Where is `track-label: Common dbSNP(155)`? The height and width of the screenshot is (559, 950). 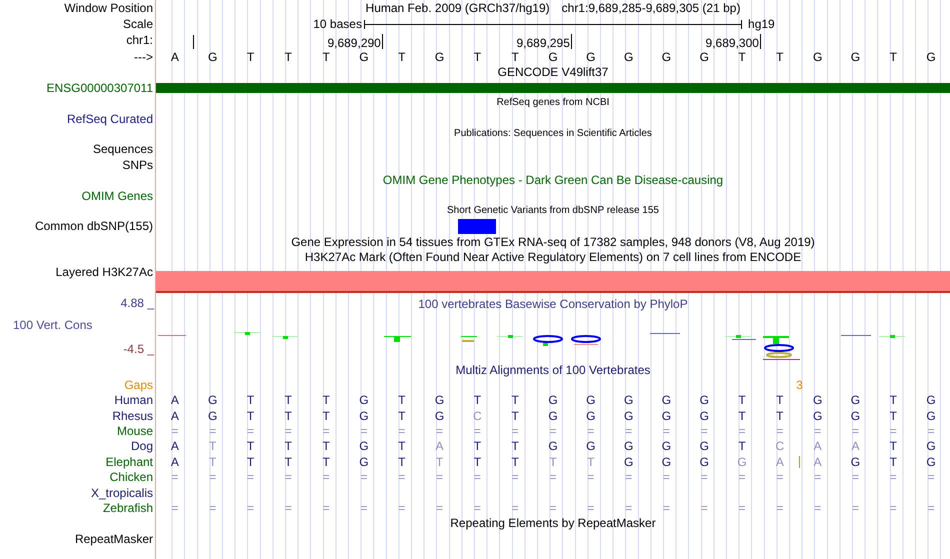
track-label: Common dbSNP(155) is located at coordinates (93, 226).